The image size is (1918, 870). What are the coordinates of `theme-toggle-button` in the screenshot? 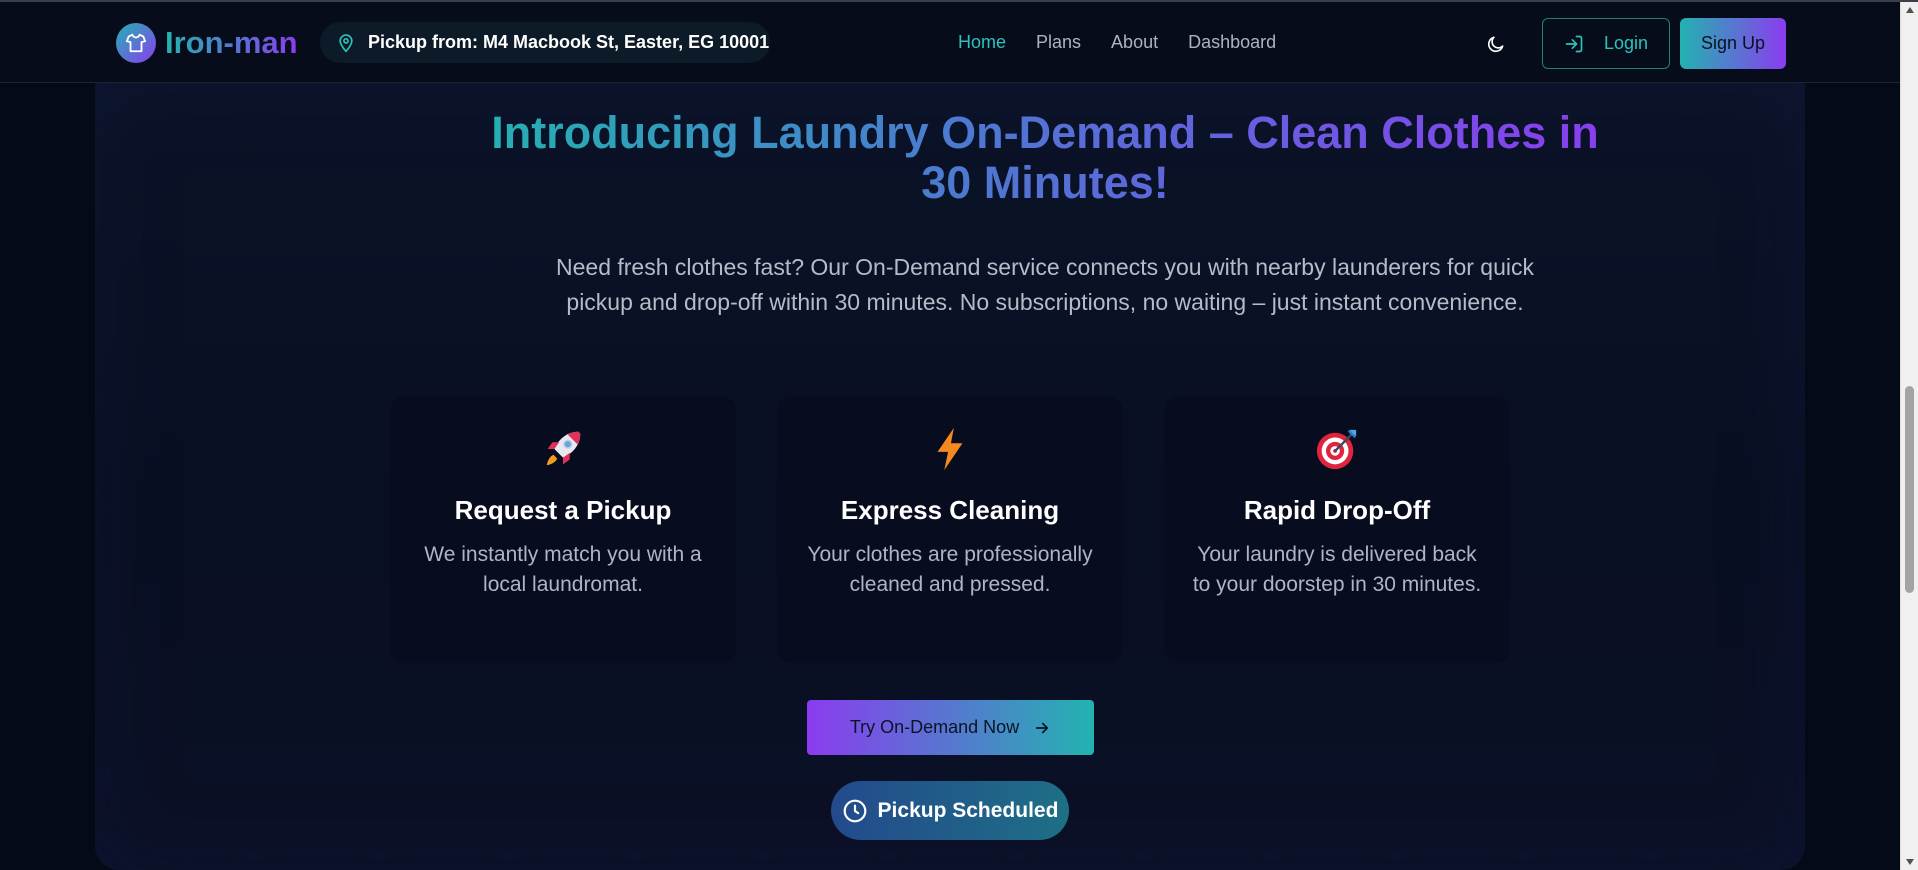 It's located at (1496, 44).